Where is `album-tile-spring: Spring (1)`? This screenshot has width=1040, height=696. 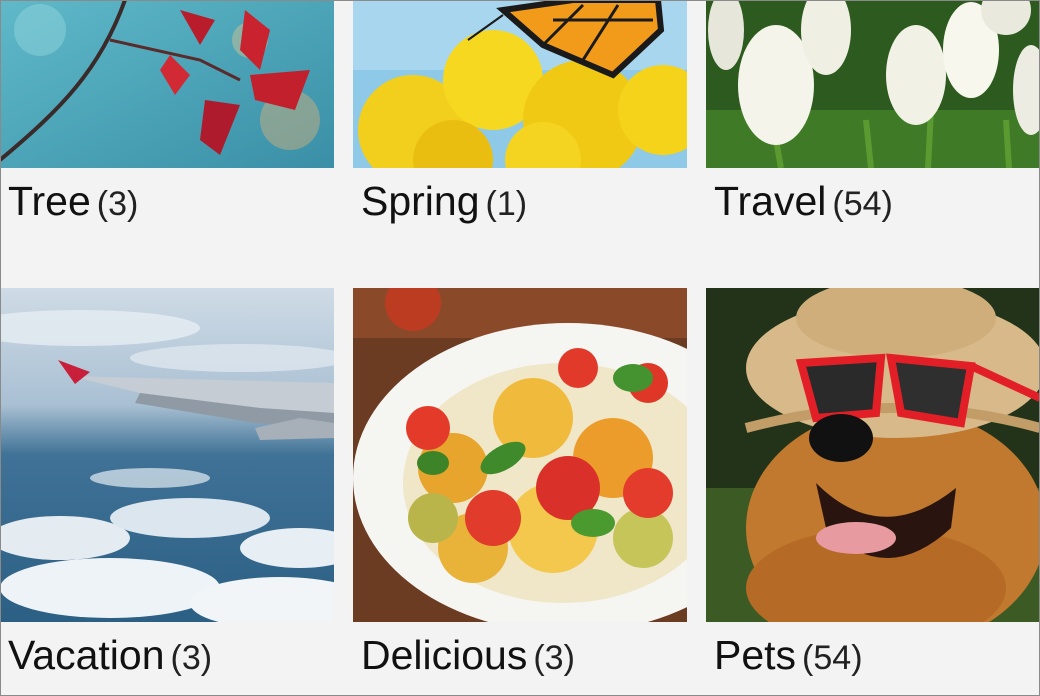 album-tile-spring: Spring (1) is located at coordinates (520, 140).